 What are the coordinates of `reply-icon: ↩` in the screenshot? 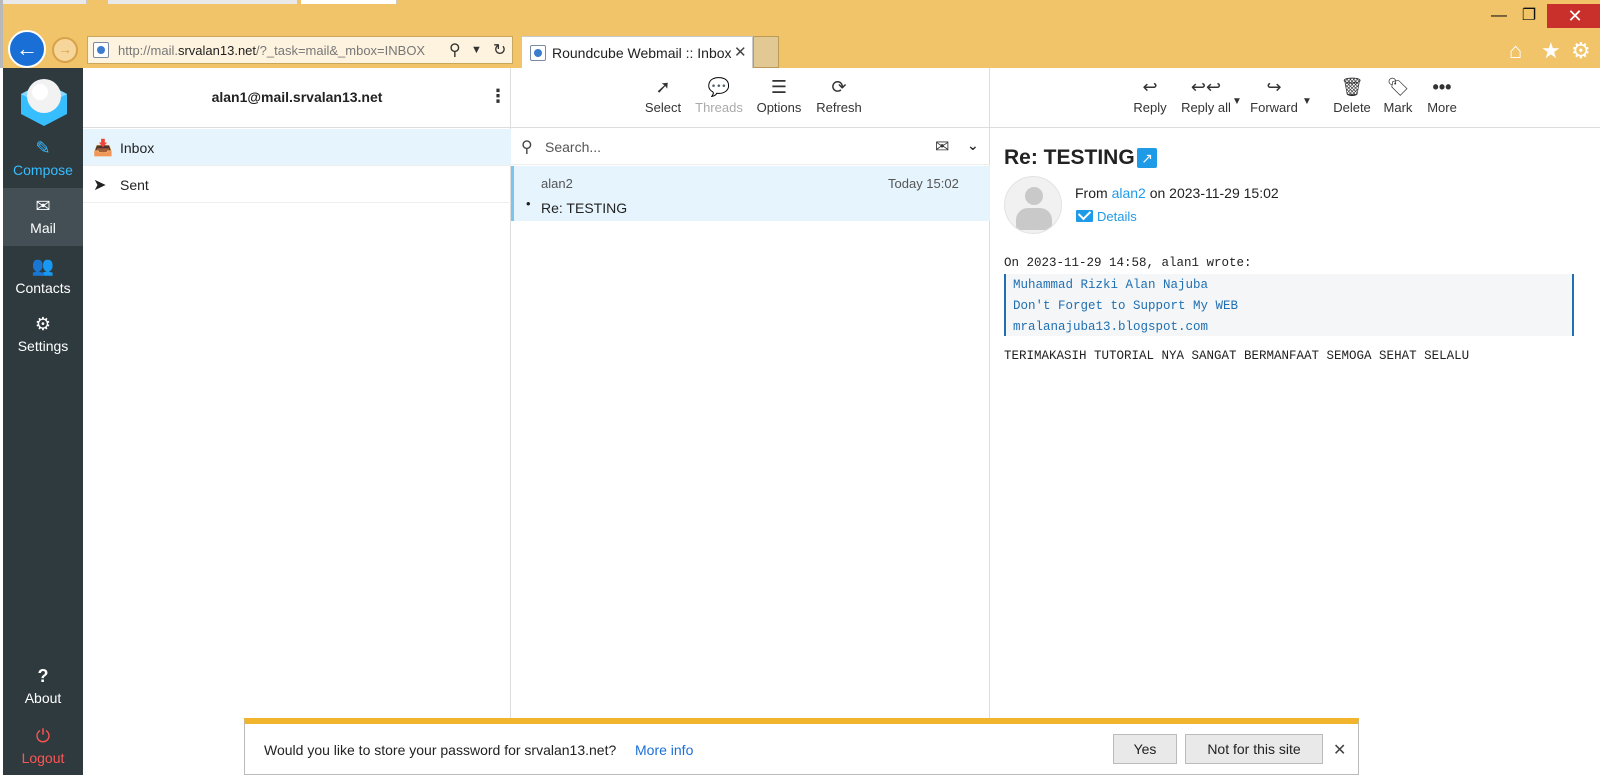 It's located at (1150, 87).